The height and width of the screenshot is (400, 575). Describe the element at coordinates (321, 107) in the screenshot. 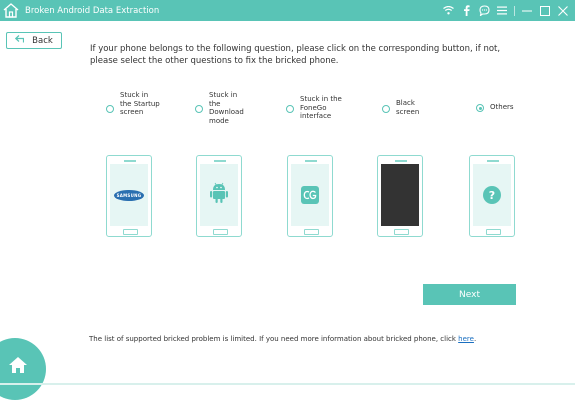

I see `option-fonego-label: Stuck in the FoneGo interface` at that location.